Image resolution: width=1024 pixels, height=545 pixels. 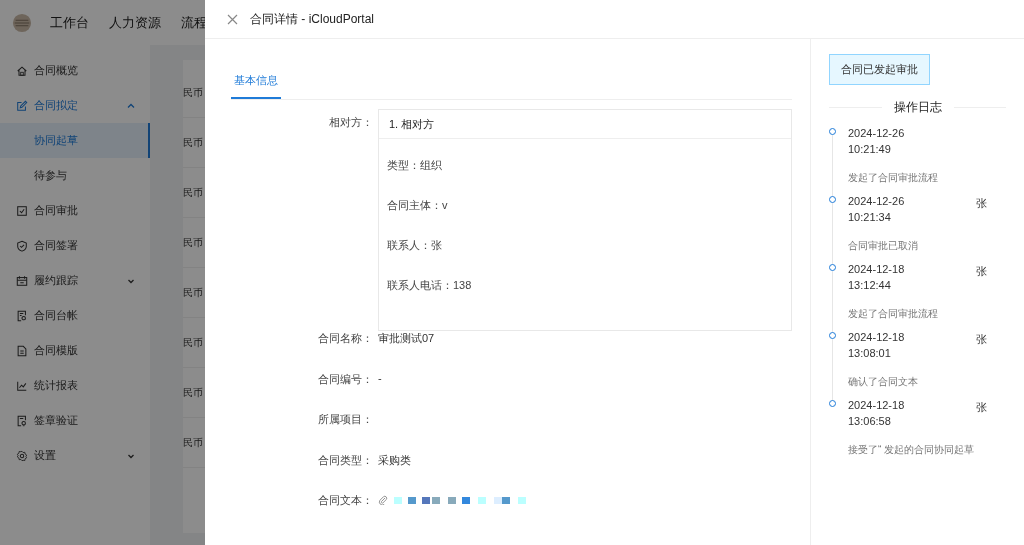 What do you see at coordinates (345, 379) in the screenshot?
I see `field-label: 合同编号：` at bounding box center [345, 379].